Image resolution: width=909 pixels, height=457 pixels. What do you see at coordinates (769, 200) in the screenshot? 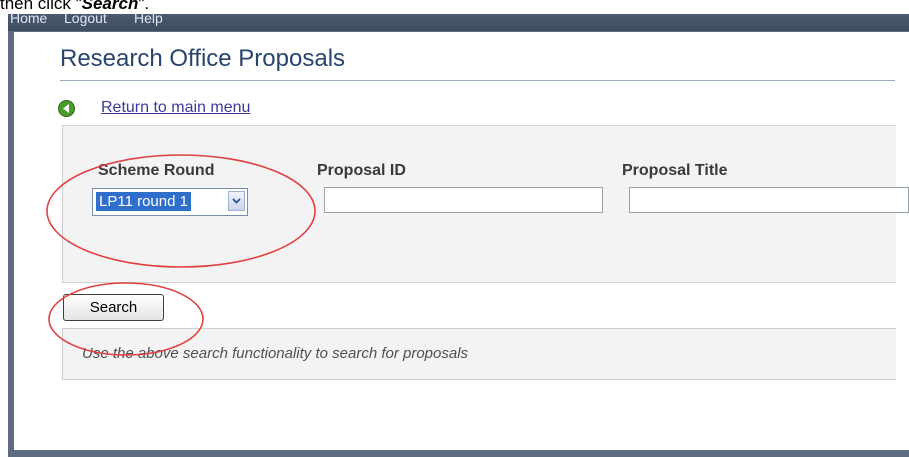
I see `proposal-title-input` at bounding box center [769, 200].